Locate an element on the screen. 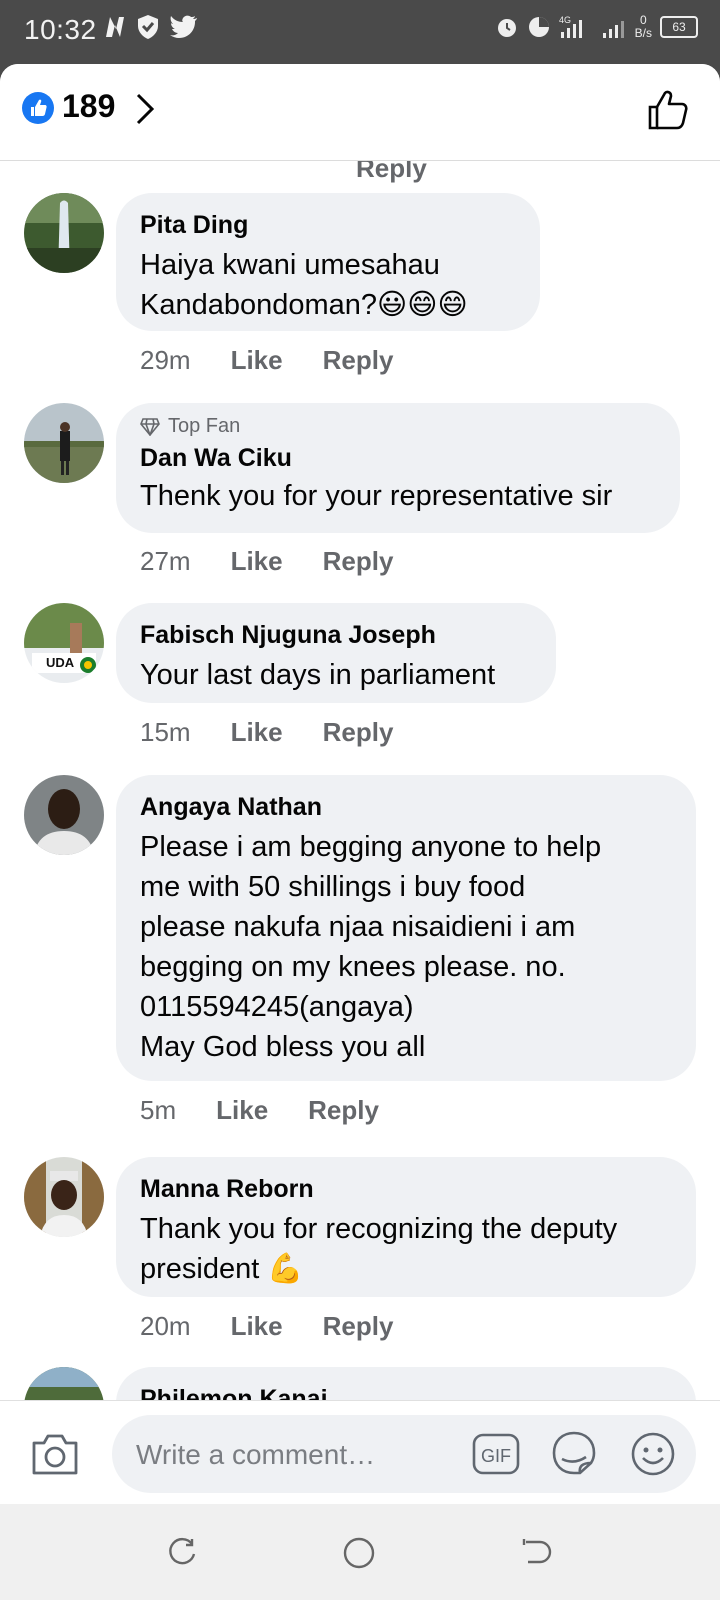 The height and width of the screenshot is (1600, 720). status-time: 10:32 is located at coordinates (60, 29).